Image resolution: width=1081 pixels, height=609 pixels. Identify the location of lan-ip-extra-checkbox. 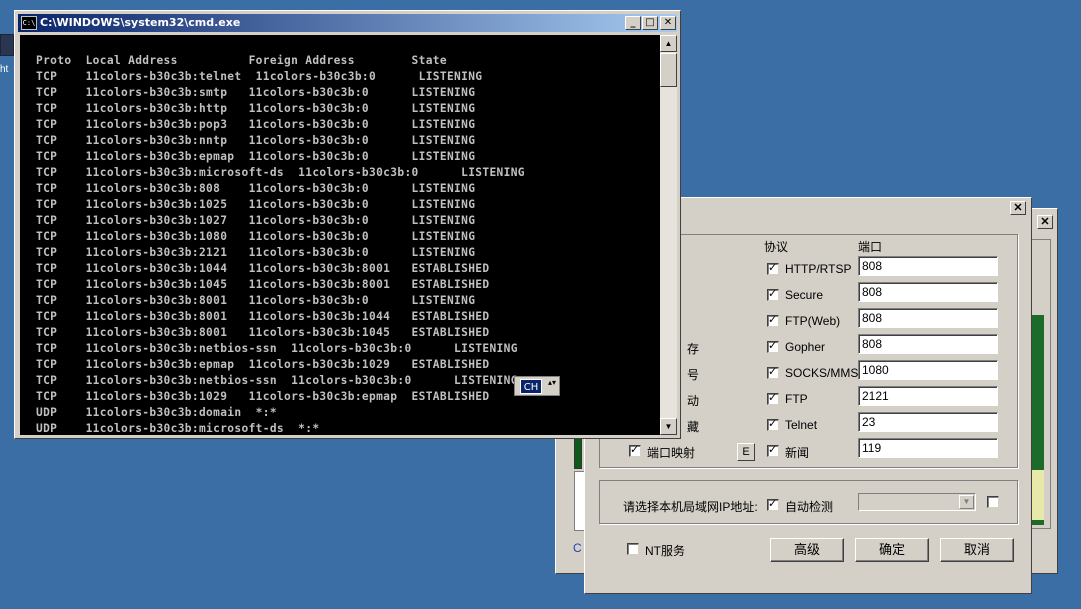
(993, 502).